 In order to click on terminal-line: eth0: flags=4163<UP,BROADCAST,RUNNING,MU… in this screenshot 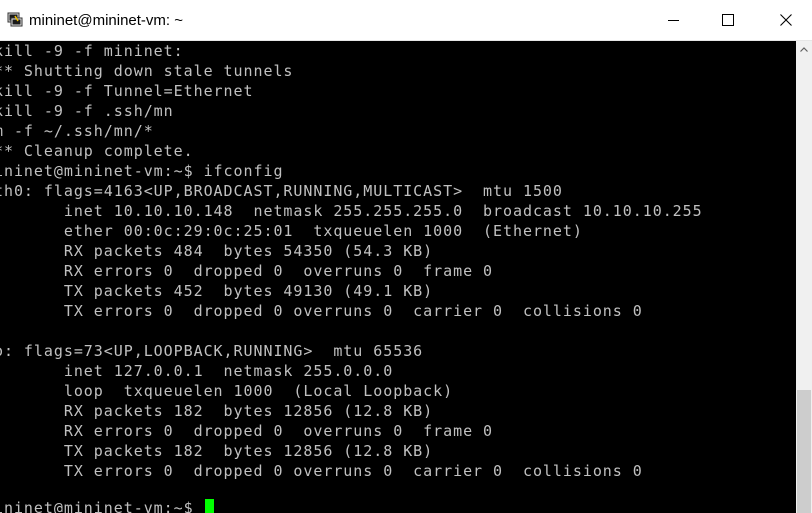, I will do `click(281, 191)`.